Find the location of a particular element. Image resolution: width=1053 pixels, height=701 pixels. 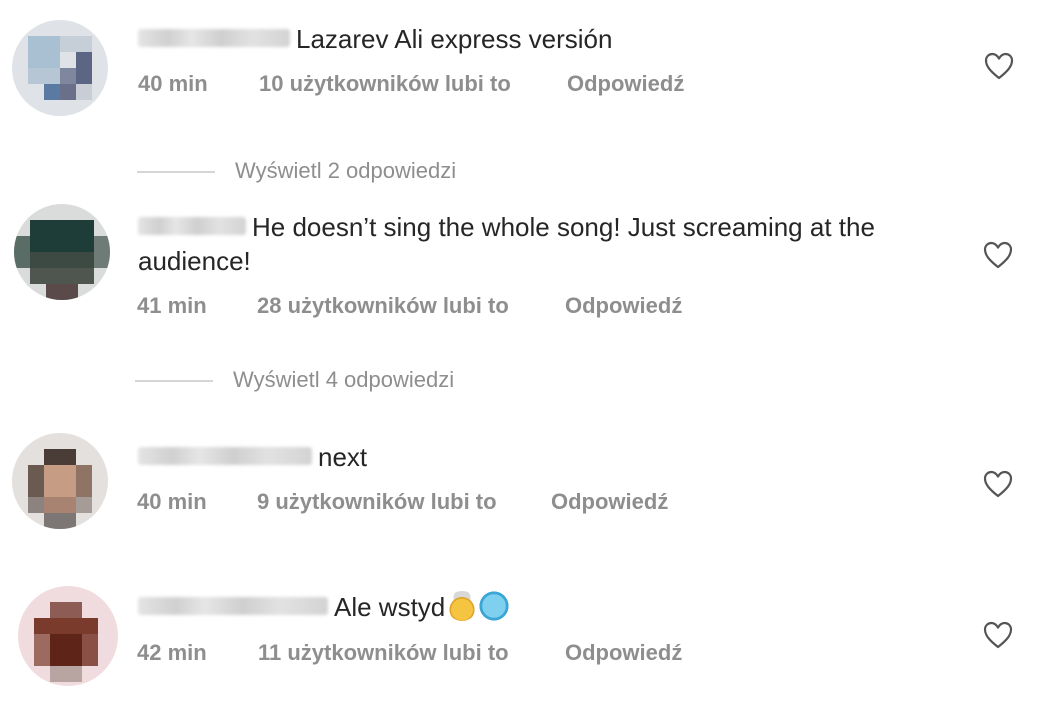

comment-text: next is located at coordinates (538, 457).